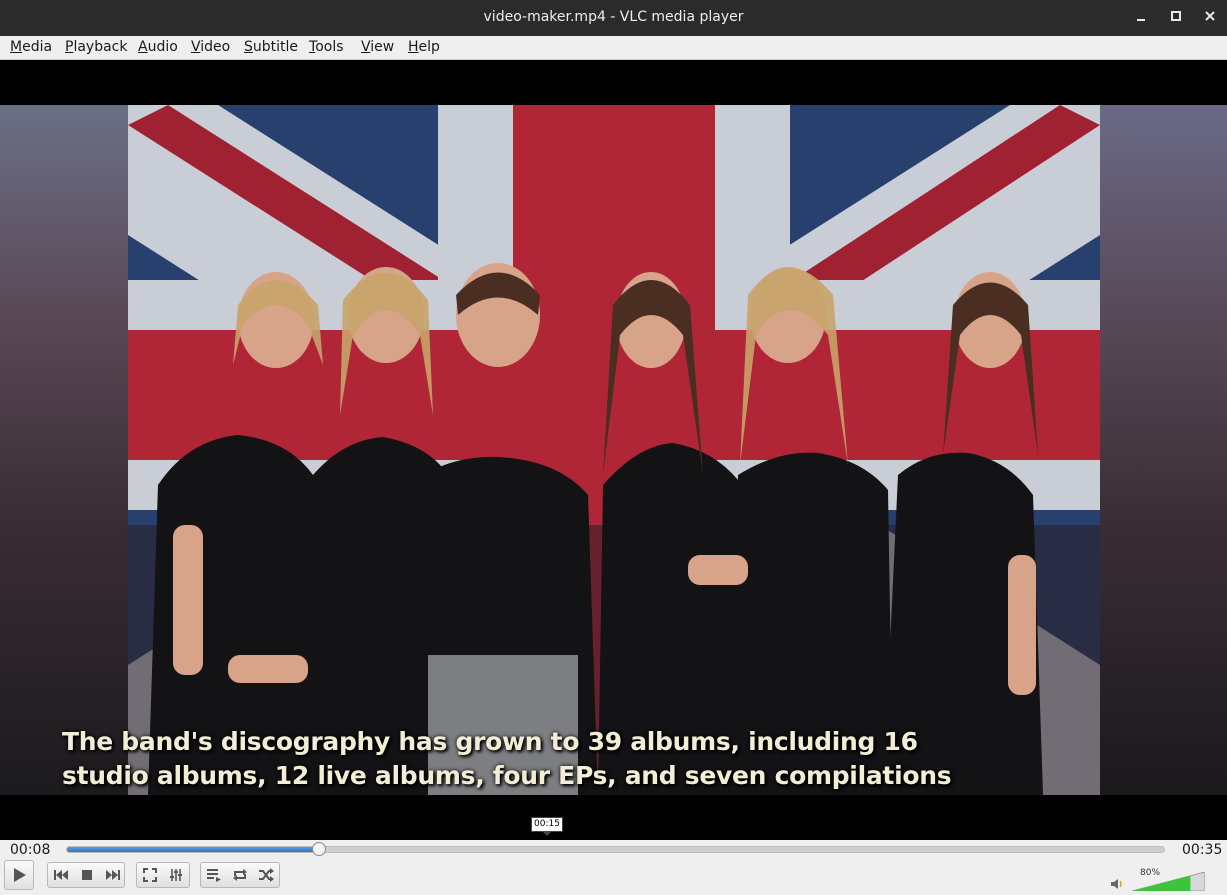  I want to click on menu-playback: Playback, so click(96, 47).